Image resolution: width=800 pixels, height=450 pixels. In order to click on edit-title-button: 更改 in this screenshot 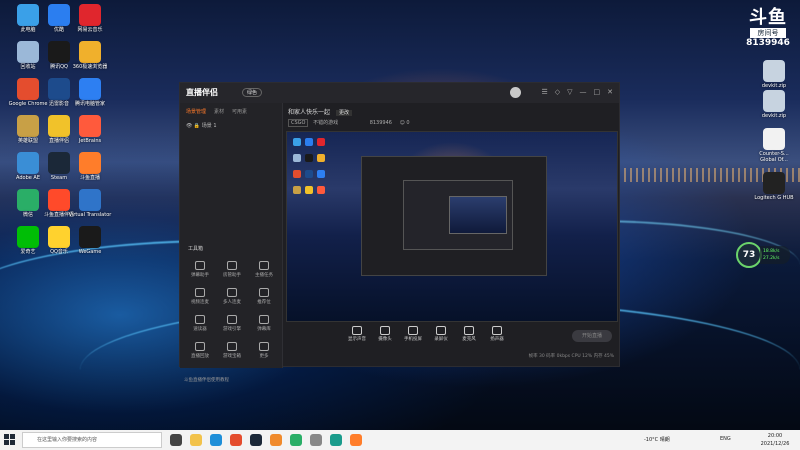, I will do `click(343, 113)`.